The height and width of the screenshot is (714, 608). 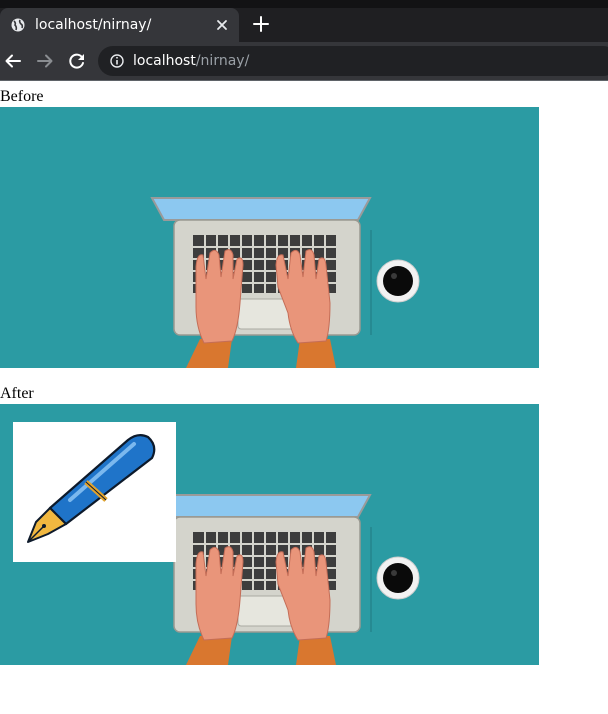 What do you see at coordinates (164, 61) in the screenshot?
I see `url-host: localhost` at bounding box center [164, 61].